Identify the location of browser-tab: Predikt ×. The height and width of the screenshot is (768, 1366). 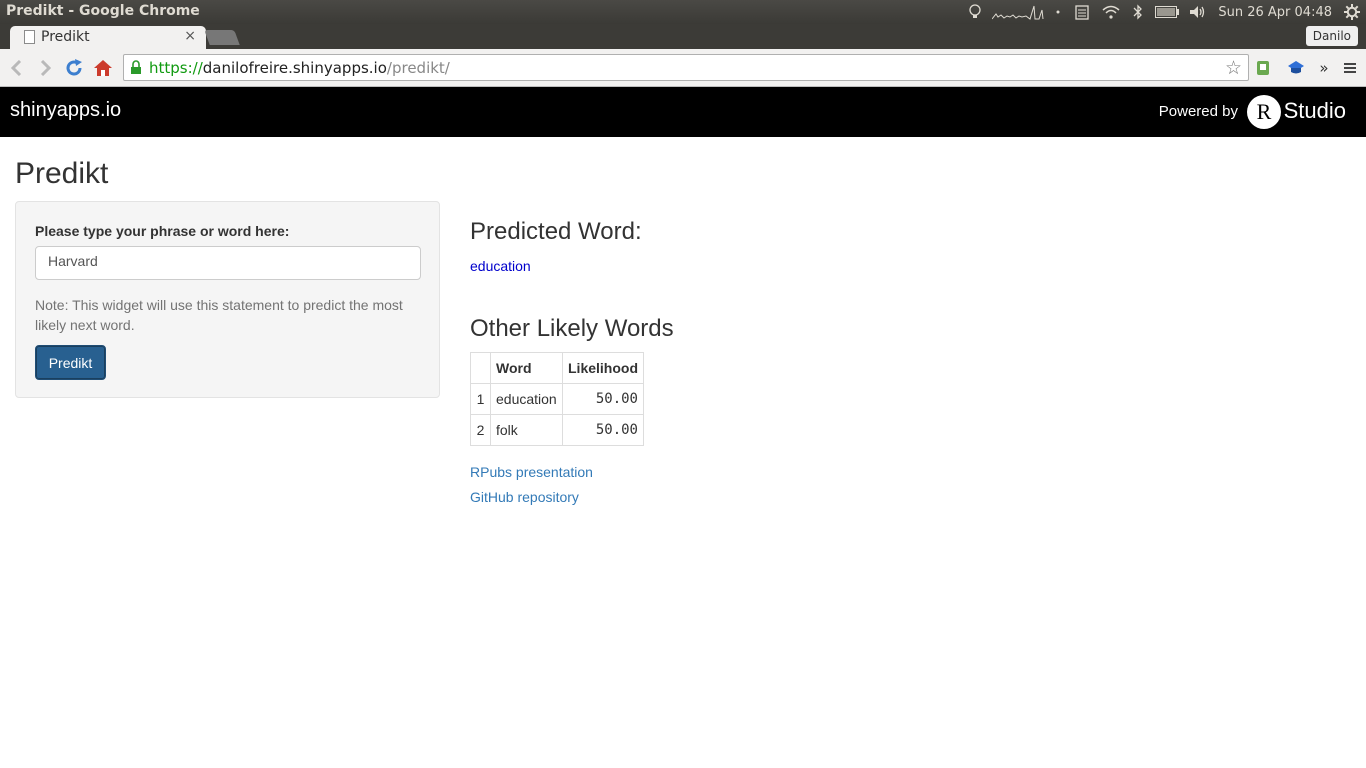
(108, 37).